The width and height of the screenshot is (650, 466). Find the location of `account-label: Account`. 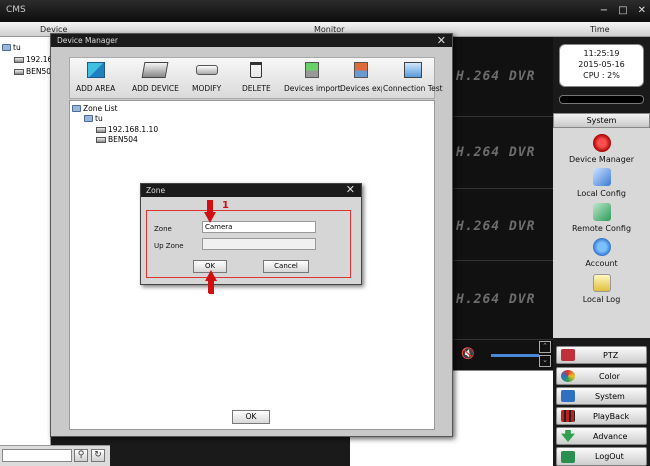

account-label: Account is located at coordinates (601, 263).